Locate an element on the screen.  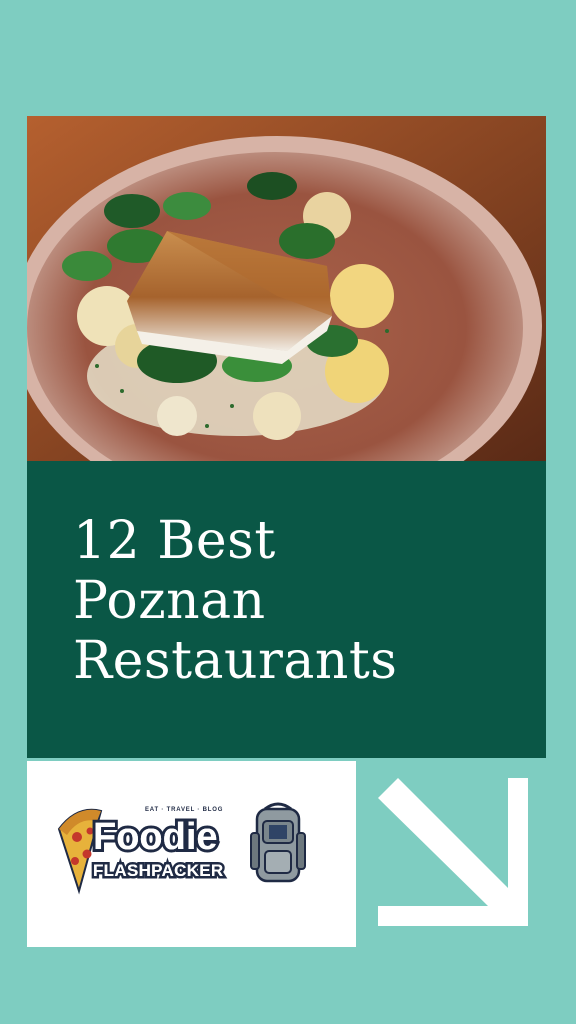
page-title: 12 Best Poznan Restaurants is located at coordinates (235, 601).